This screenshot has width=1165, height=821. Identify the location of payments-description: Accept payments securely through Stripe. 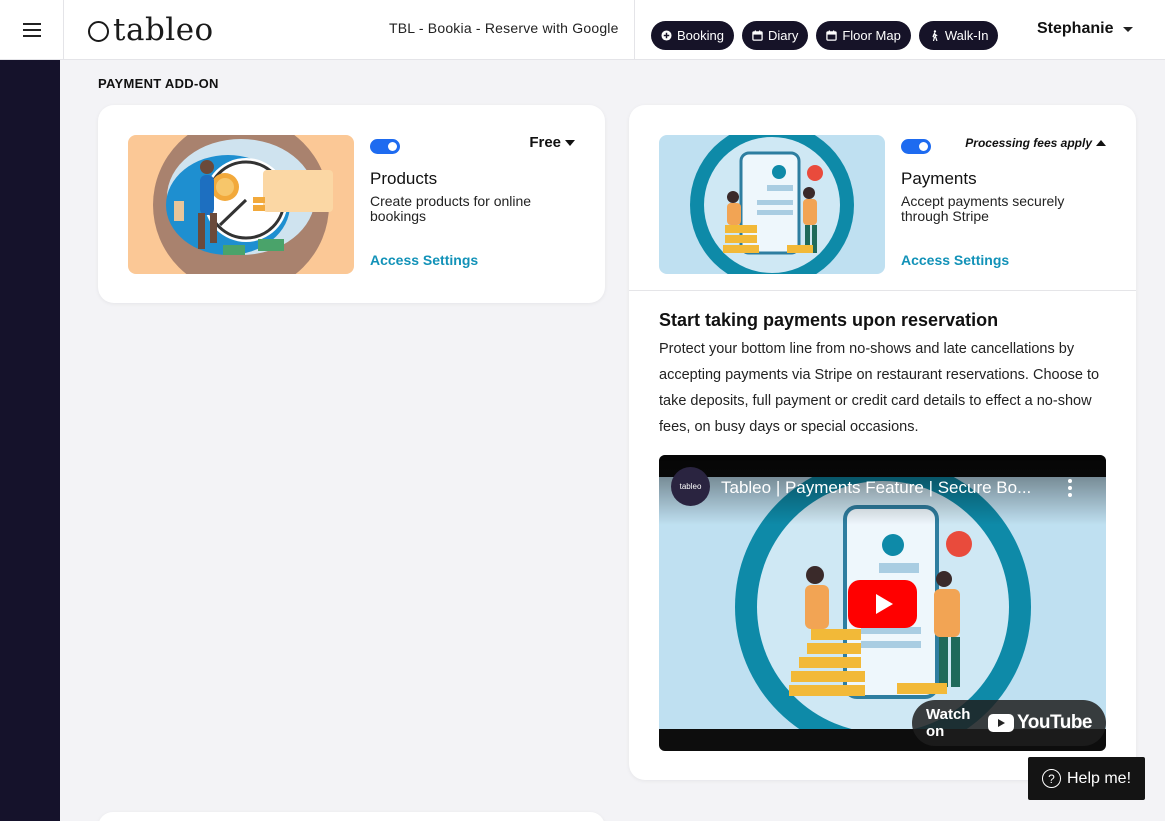
(983, 208).